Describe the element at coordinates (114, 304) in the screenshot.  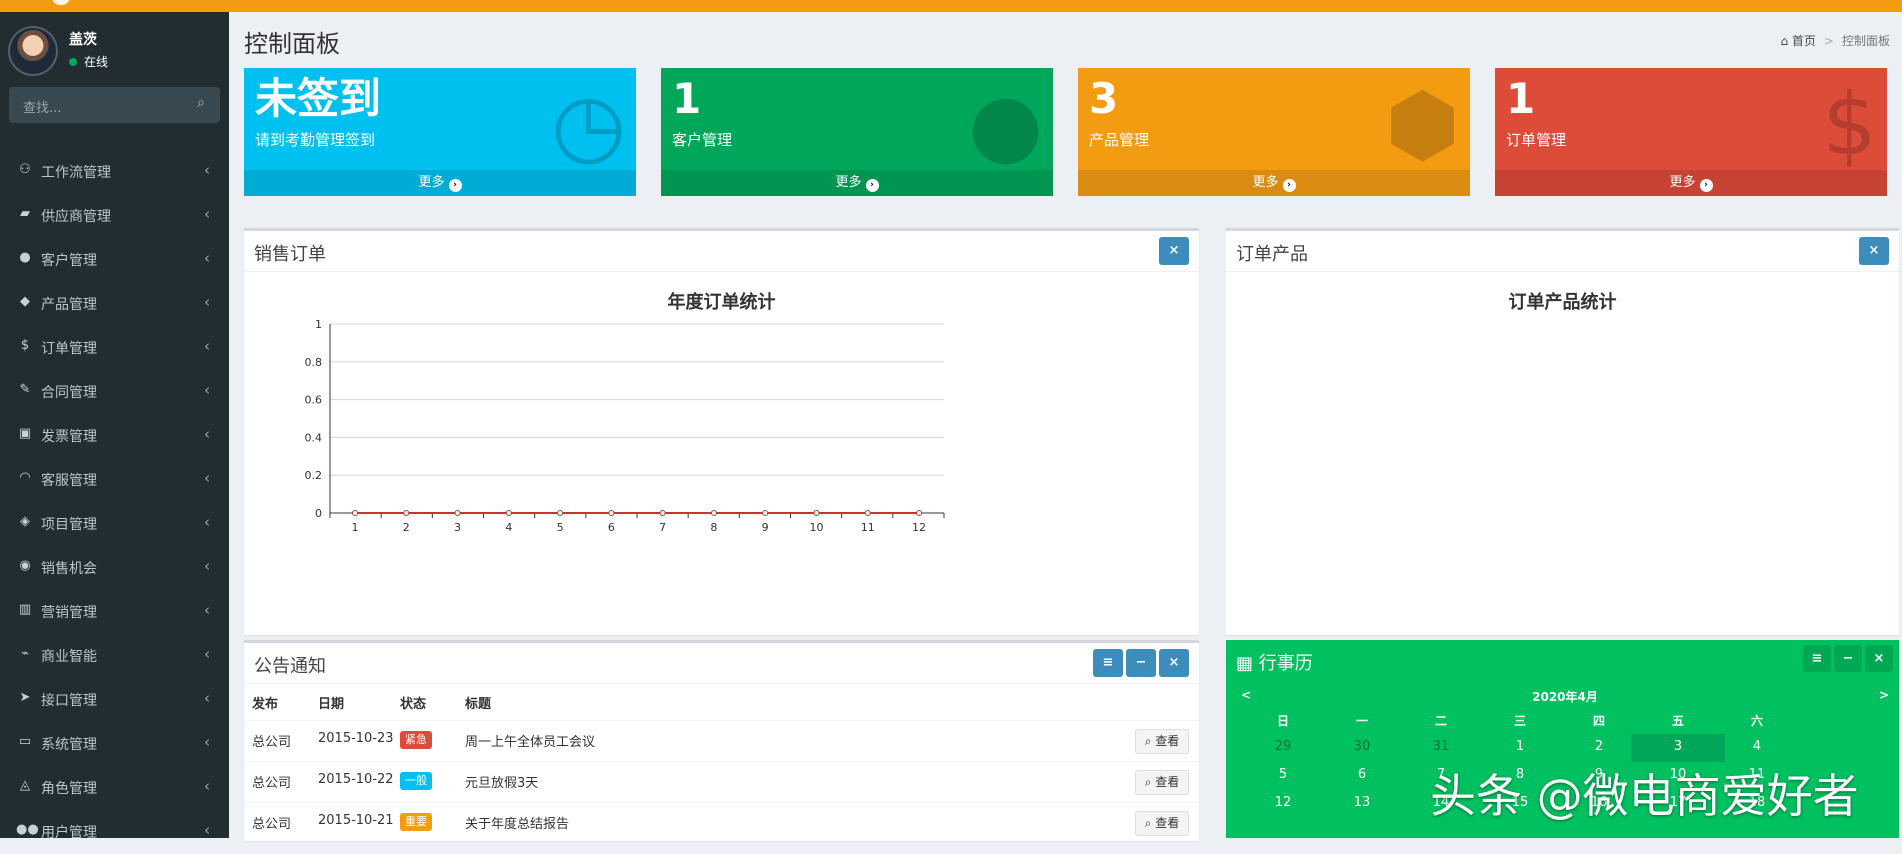
I see `sidebar-item-products: ◆ 产品管理 ‹` at that location.